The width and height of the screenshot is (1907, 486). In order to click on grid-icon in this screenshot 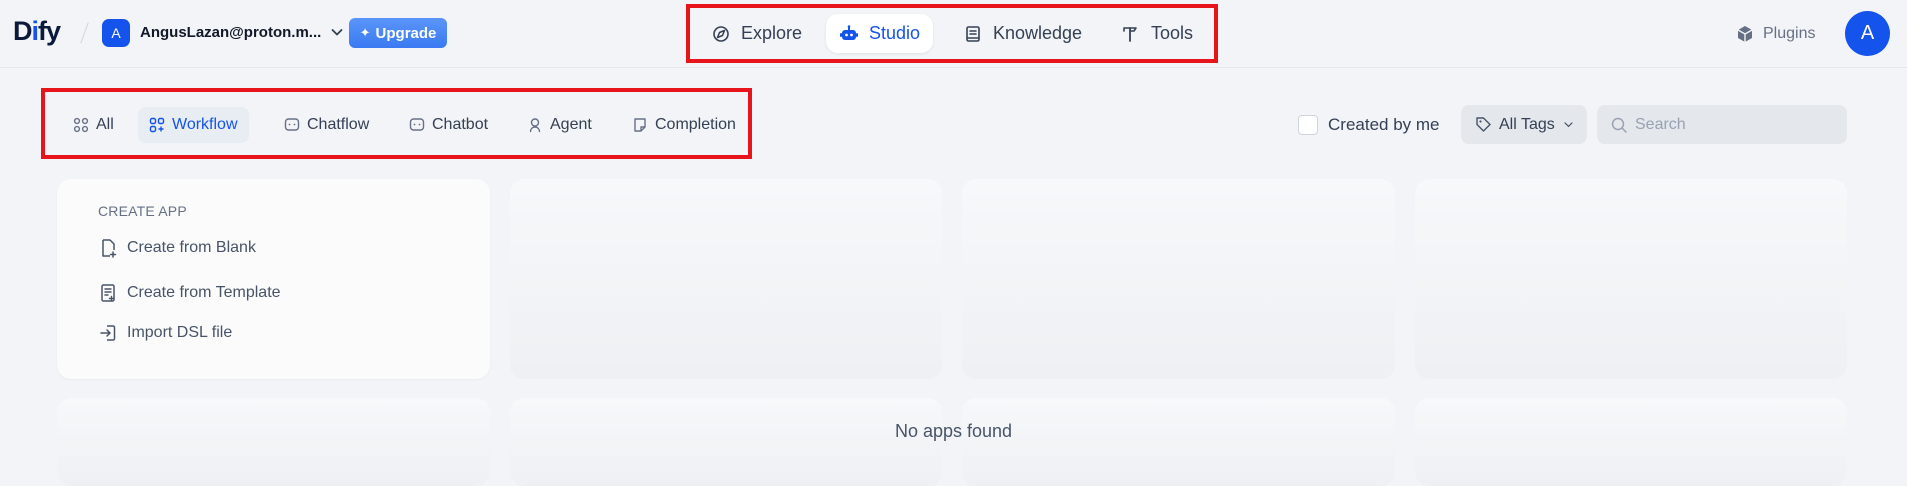, I will do `click(81, 125)`.